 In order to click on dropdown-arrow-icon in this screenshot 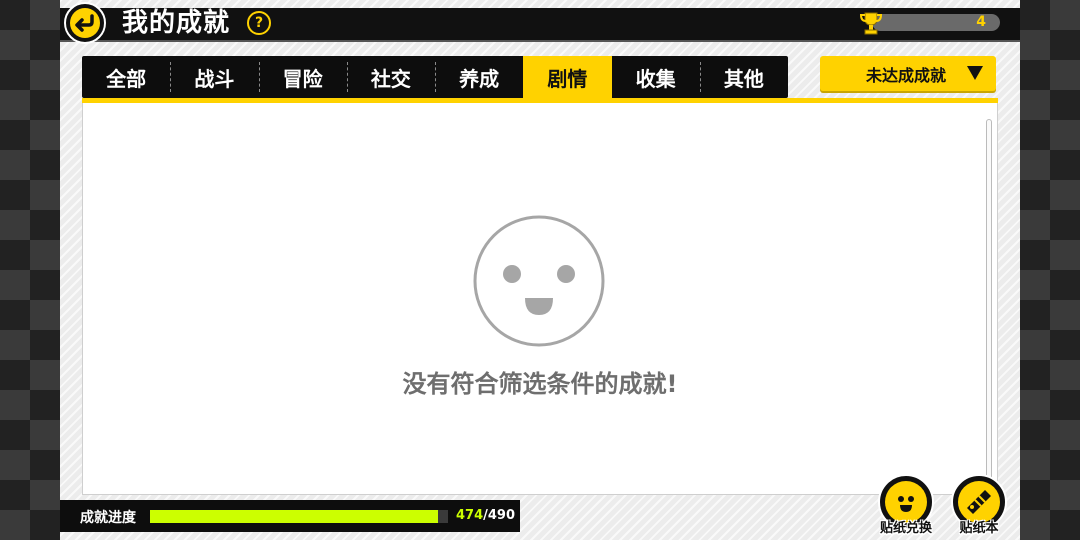, I will do `click(975, 73)`.